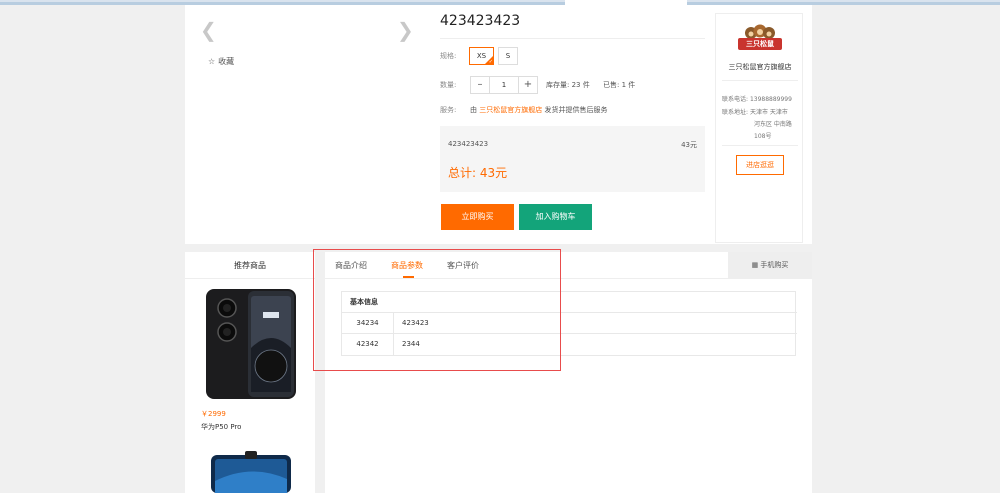 The image size is (1000, 493). What do you see at coordinates (568, 85) in the screenshot?
I see `stock-count: 库存量: 23 件` at bounding box center [568, 85].